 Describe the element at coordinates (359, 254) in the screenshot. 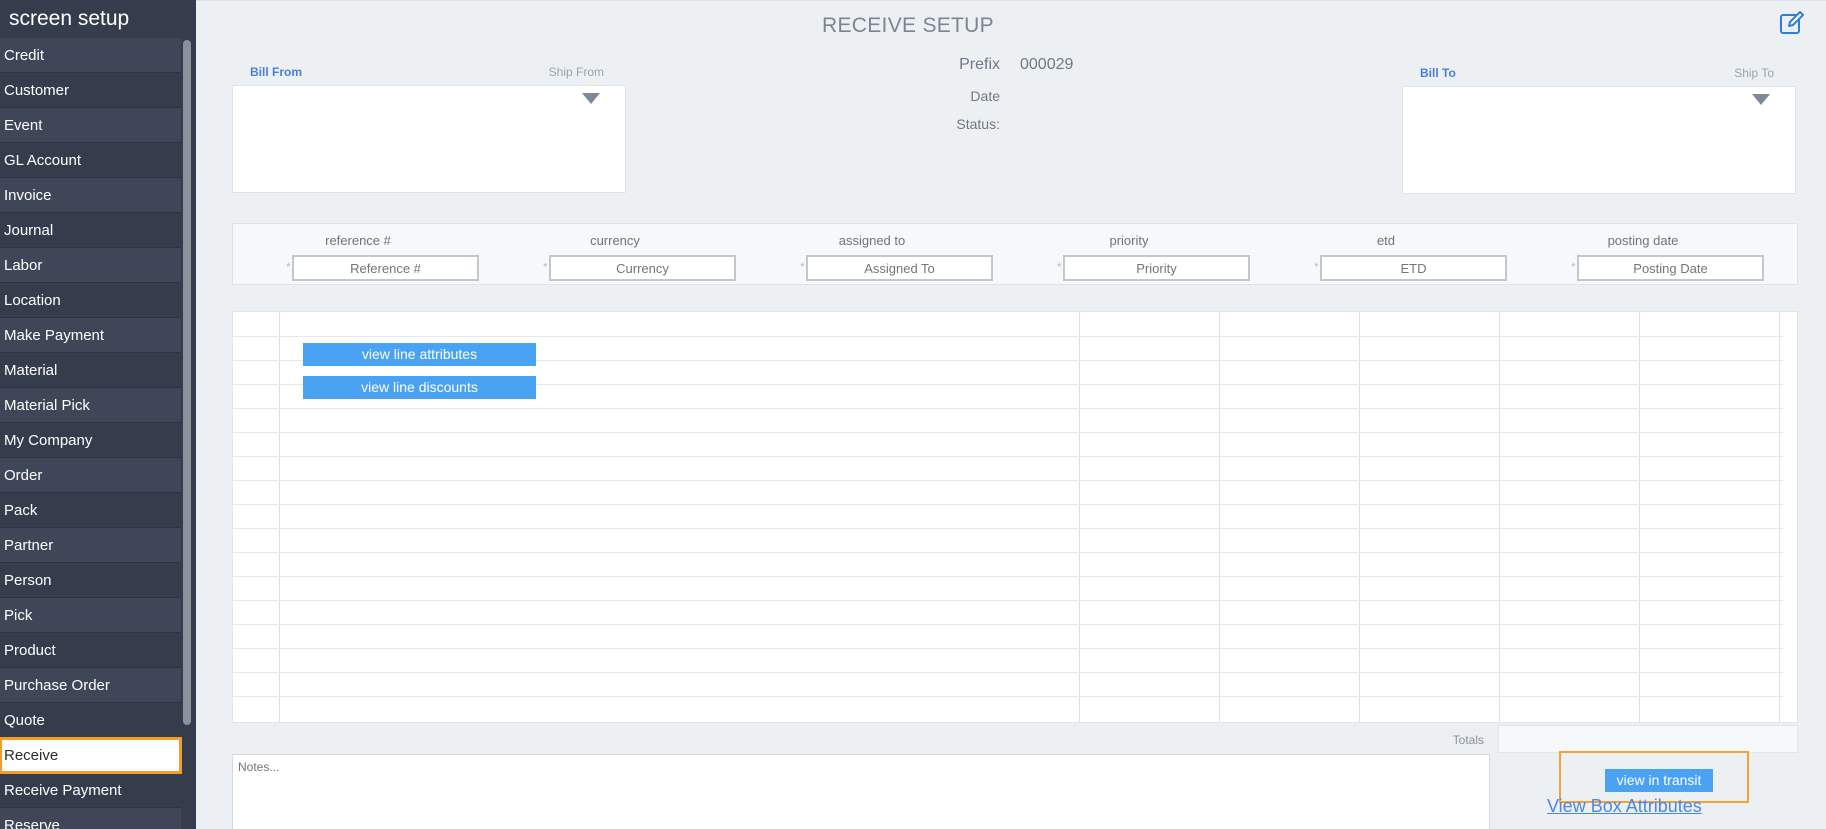

I see `field-reference: reference # *` at that location.